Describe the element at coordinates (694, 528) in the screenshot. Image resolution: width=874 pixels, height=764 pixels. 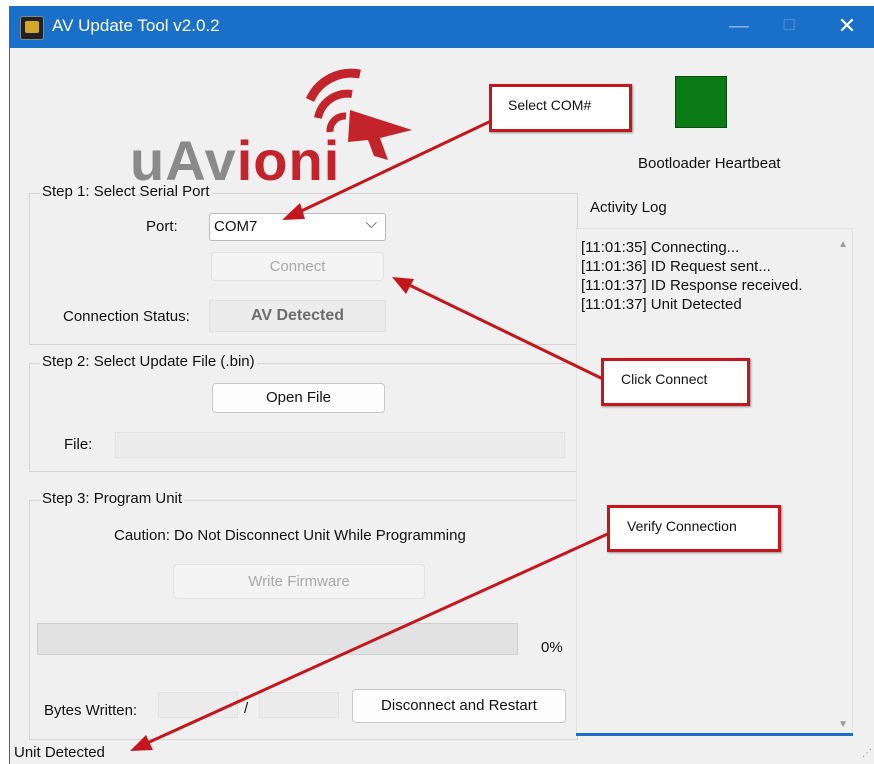
I see `callout-verify-connection: Verify Connection` at that location.